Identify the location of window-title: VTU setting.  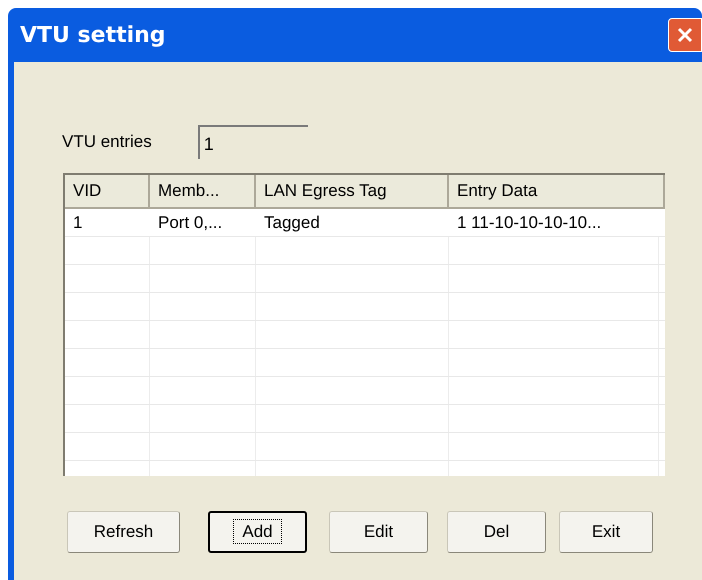
(93, 36).